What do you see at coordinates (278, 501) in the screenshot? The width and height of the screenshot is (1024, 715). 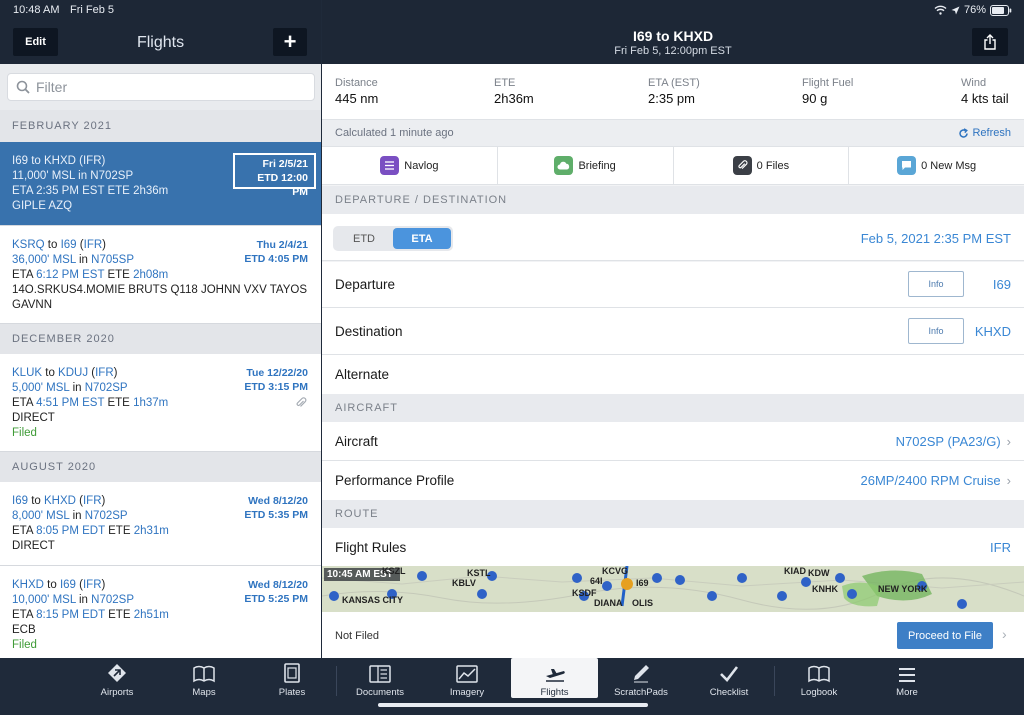 I see `flight-date: Wed 8/12/20` at bounding box center [278, 501].